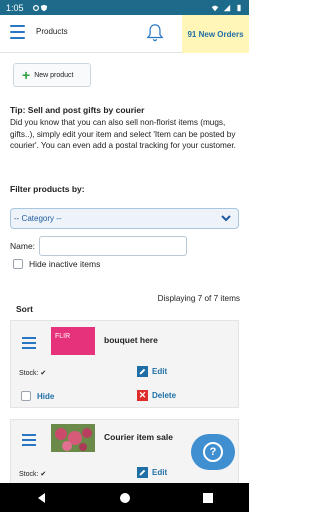  I want to click on battery-icon, so click(239, 7).